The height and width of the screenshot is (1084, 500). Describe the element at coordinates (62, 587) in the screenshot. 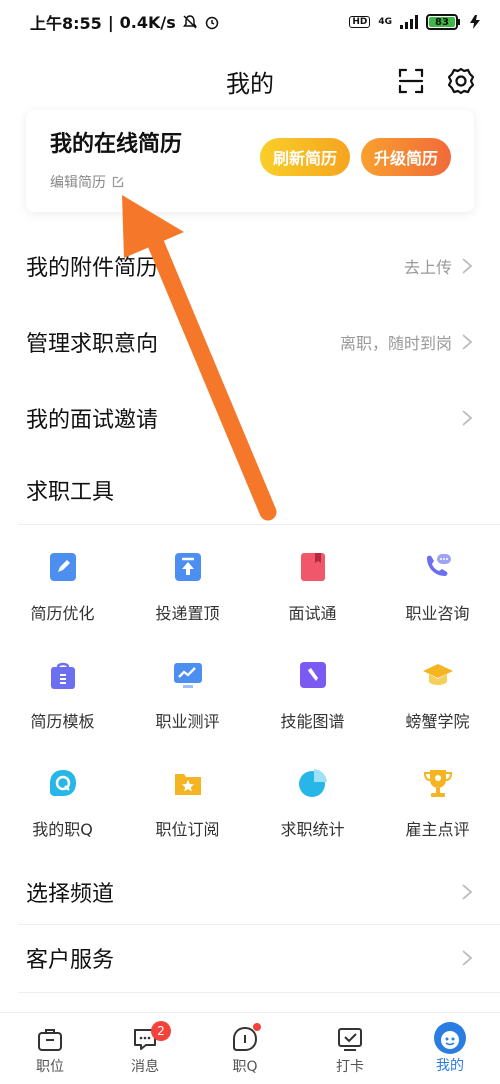

I see `tool-resume-optimize: 简历优化` at that location.